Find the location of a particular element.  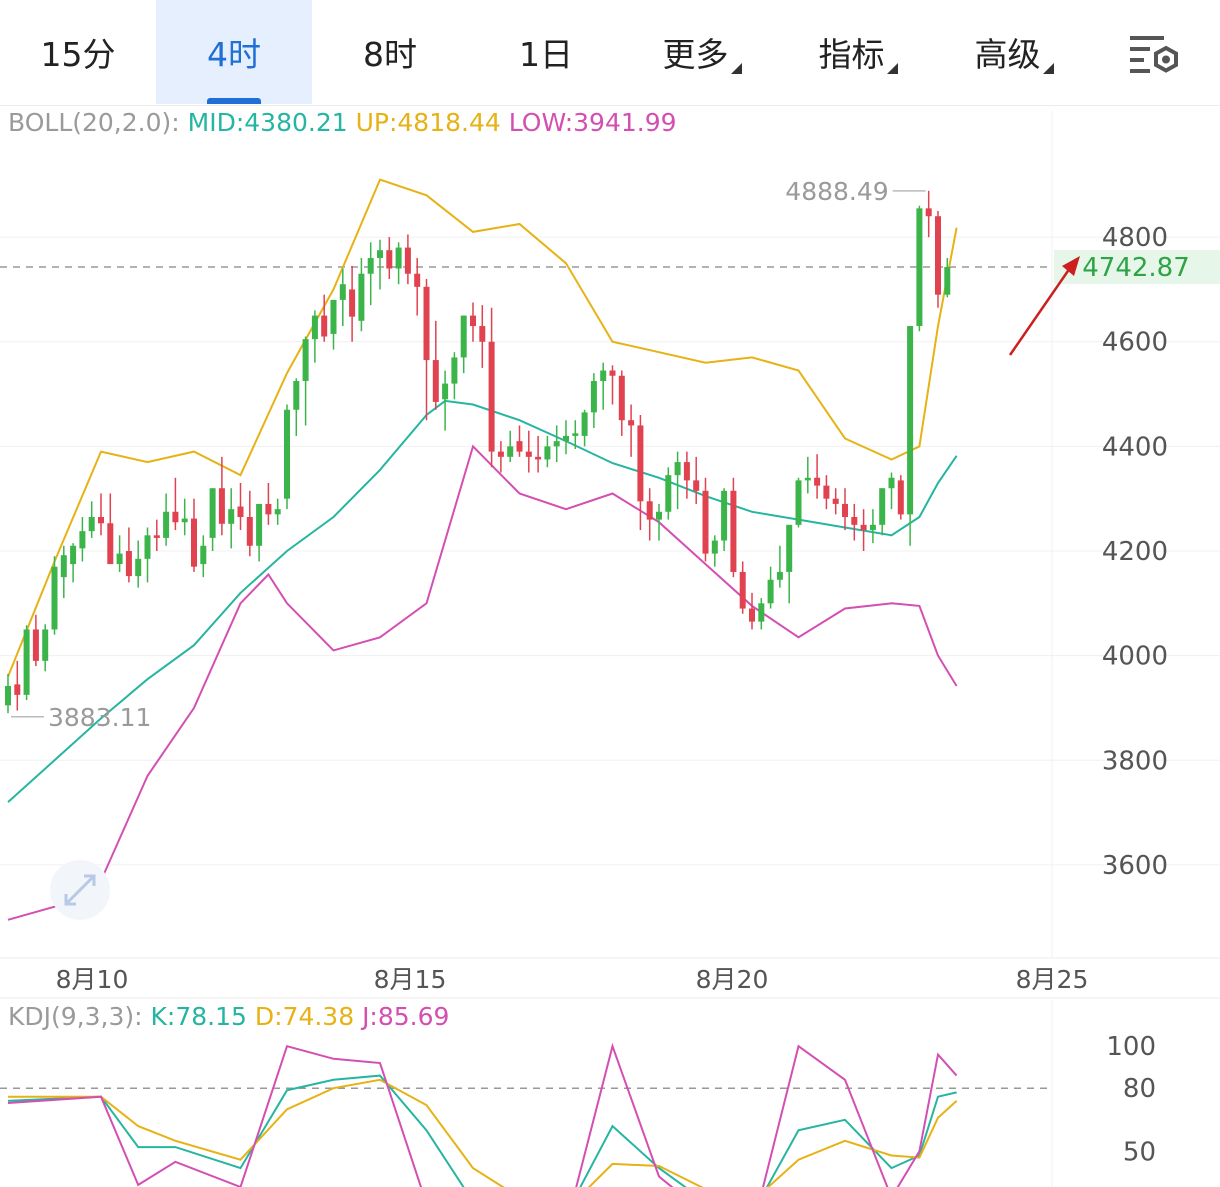

price-axis-tick-label: 4800 is located at coordinates (1135, 238).